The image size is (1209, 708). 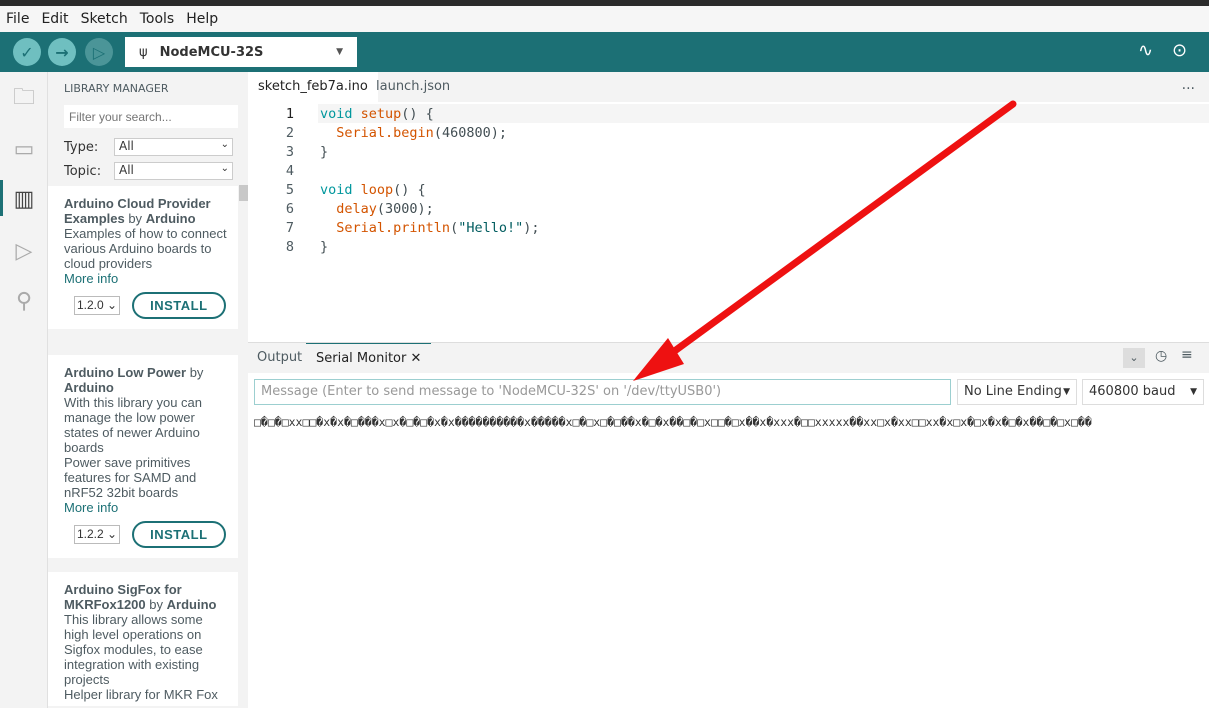 I want to click on close-icon: ✕, so click(x=415, y=358).